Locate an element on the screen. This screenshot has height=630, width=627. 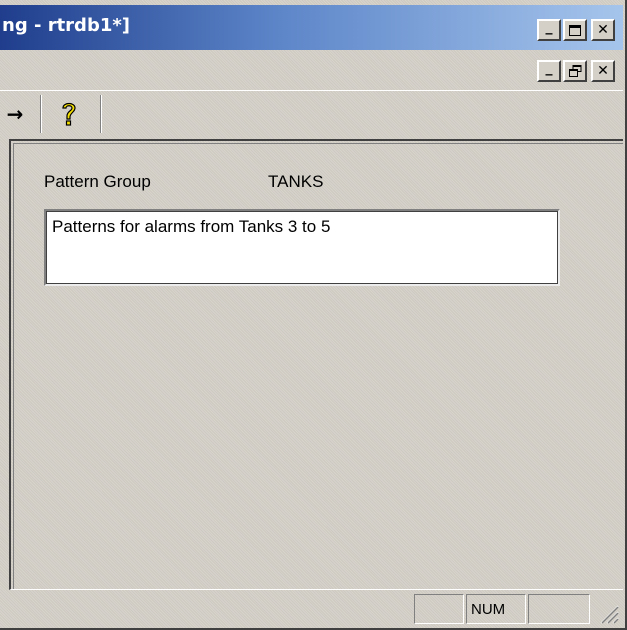
arrow-right-icon: → is located at coordinates (15, 114).